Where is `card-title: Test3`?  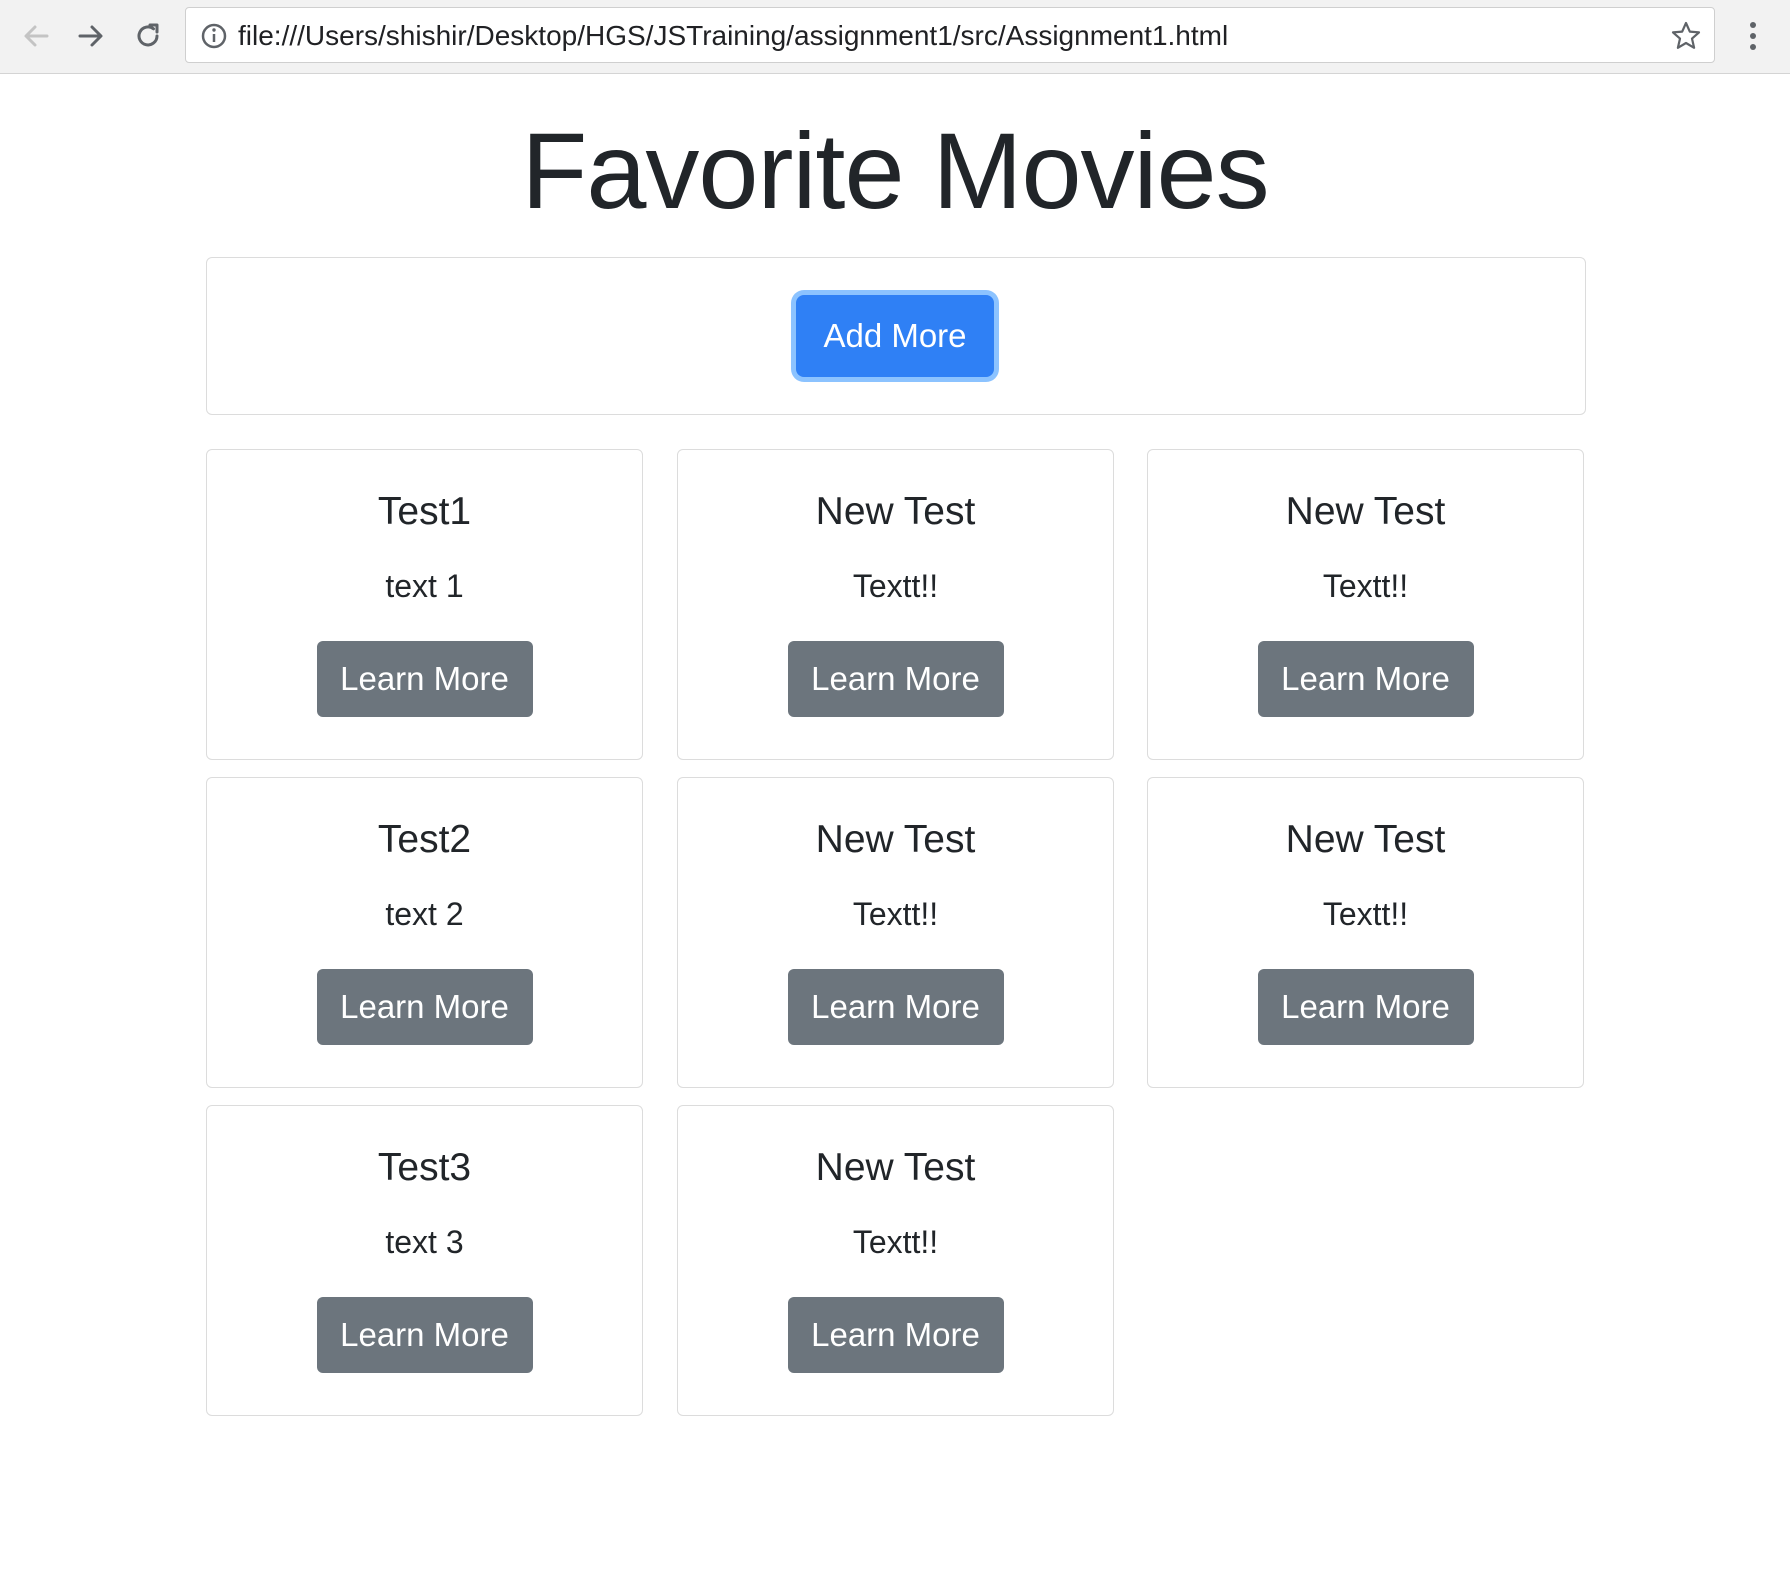
card-title: Test3 is located at coordinates (424, 1167).